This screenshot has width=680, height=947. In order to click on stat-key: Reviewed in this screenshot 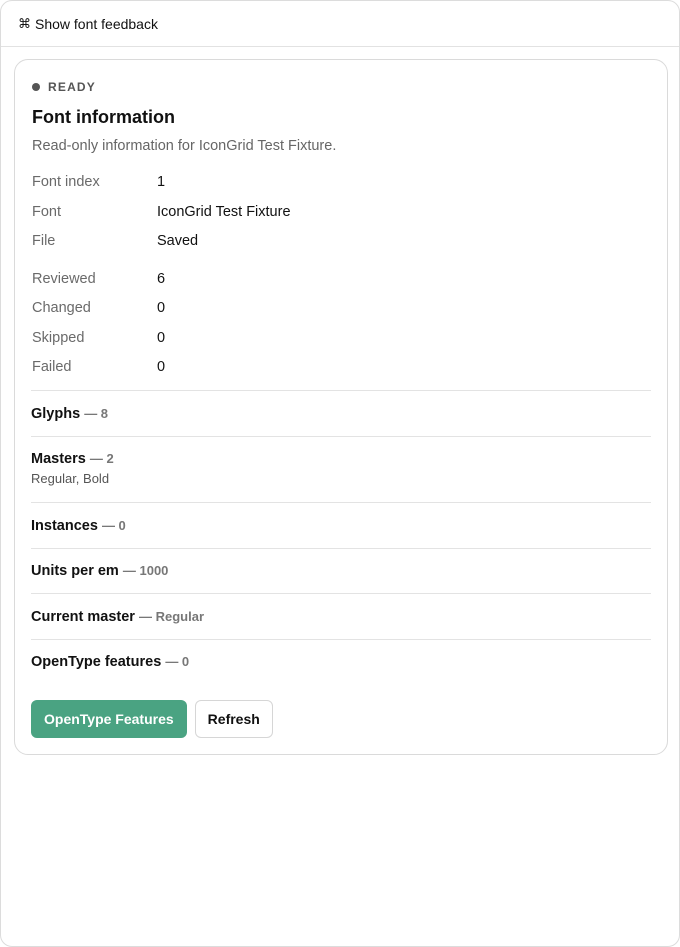, I will do `click(64, 279)`.